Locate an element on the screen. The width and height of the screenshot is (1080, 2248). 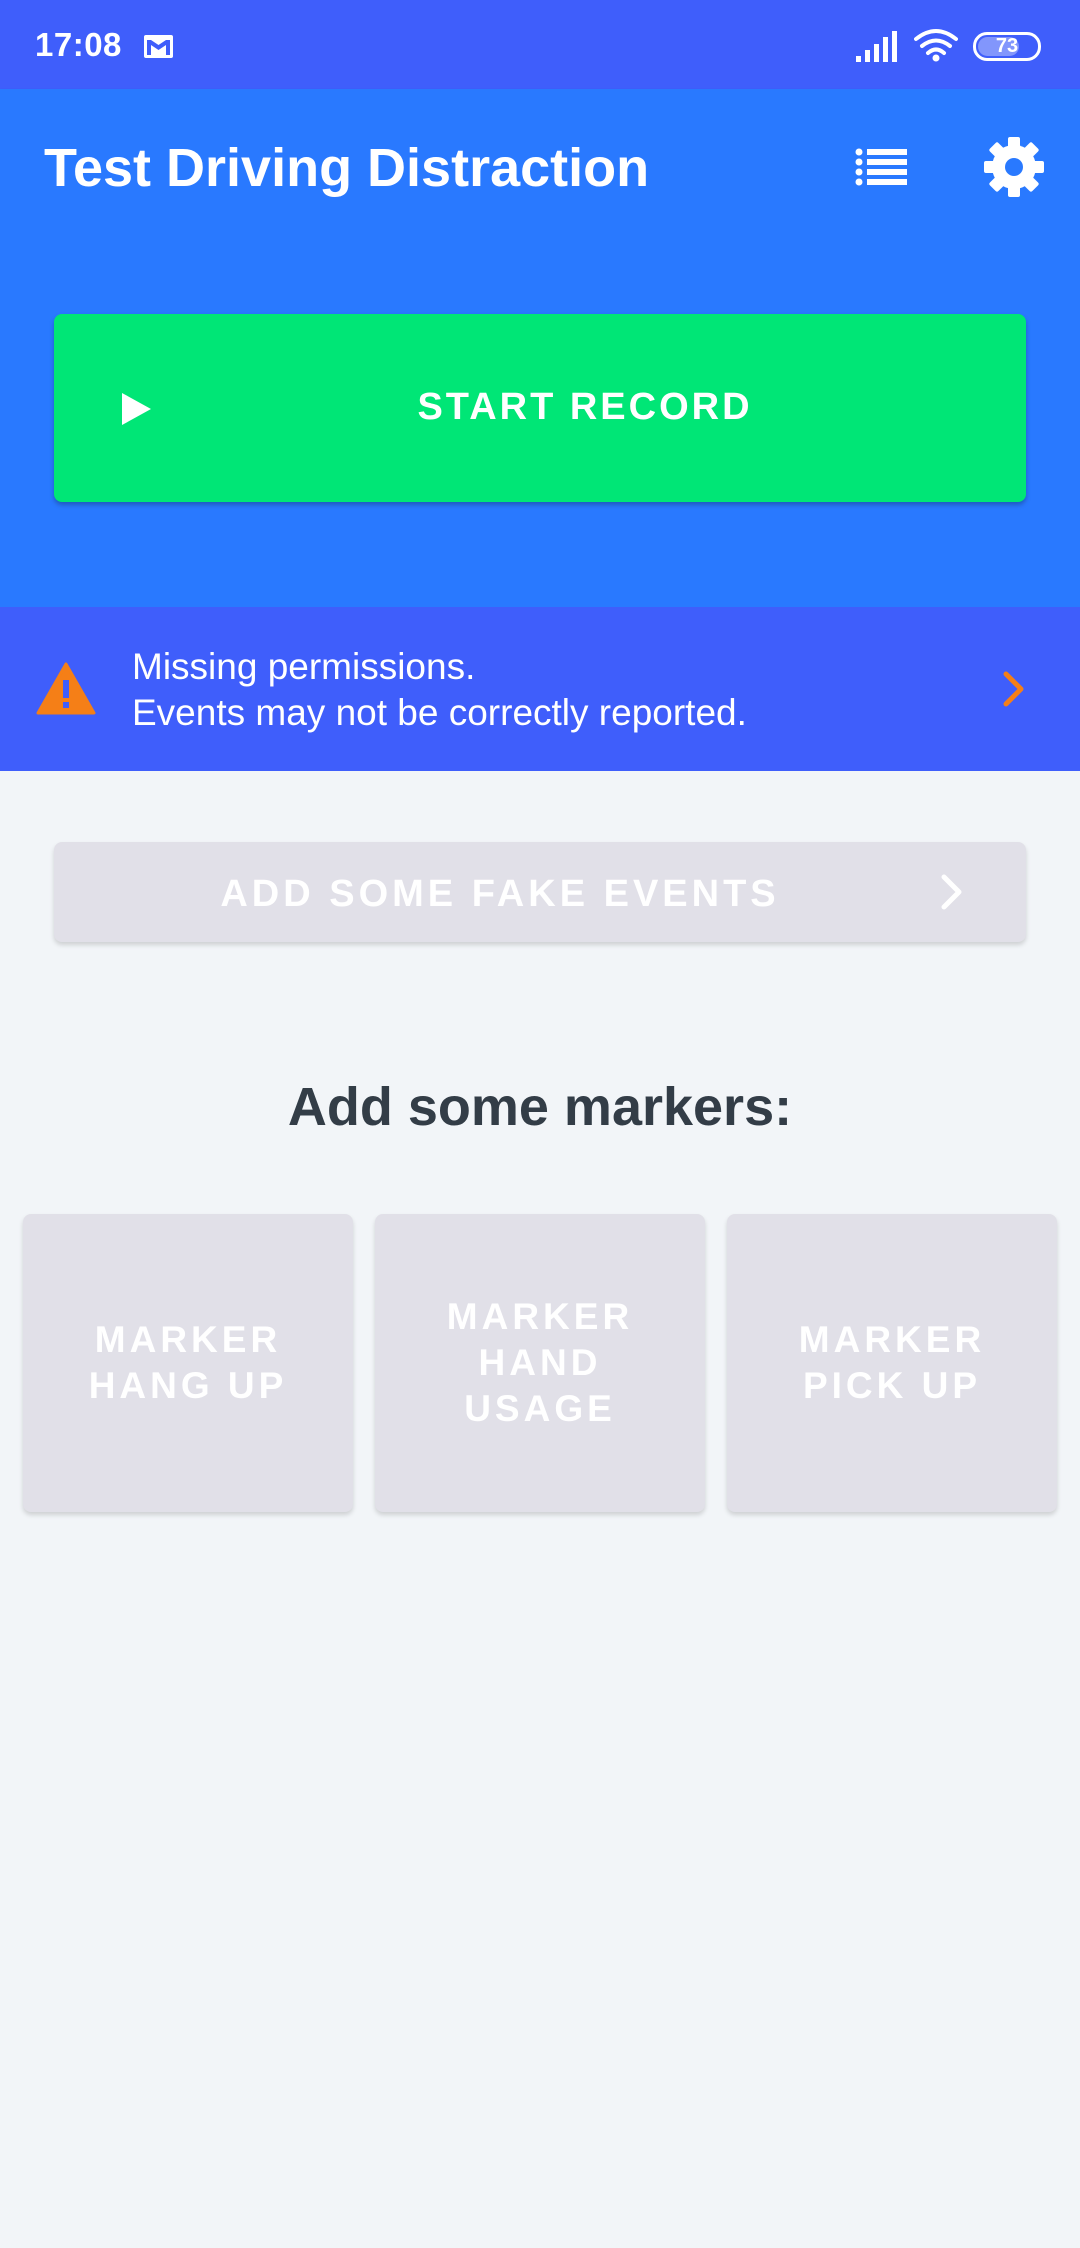
signal-icon is located at coordinates (876, 46).